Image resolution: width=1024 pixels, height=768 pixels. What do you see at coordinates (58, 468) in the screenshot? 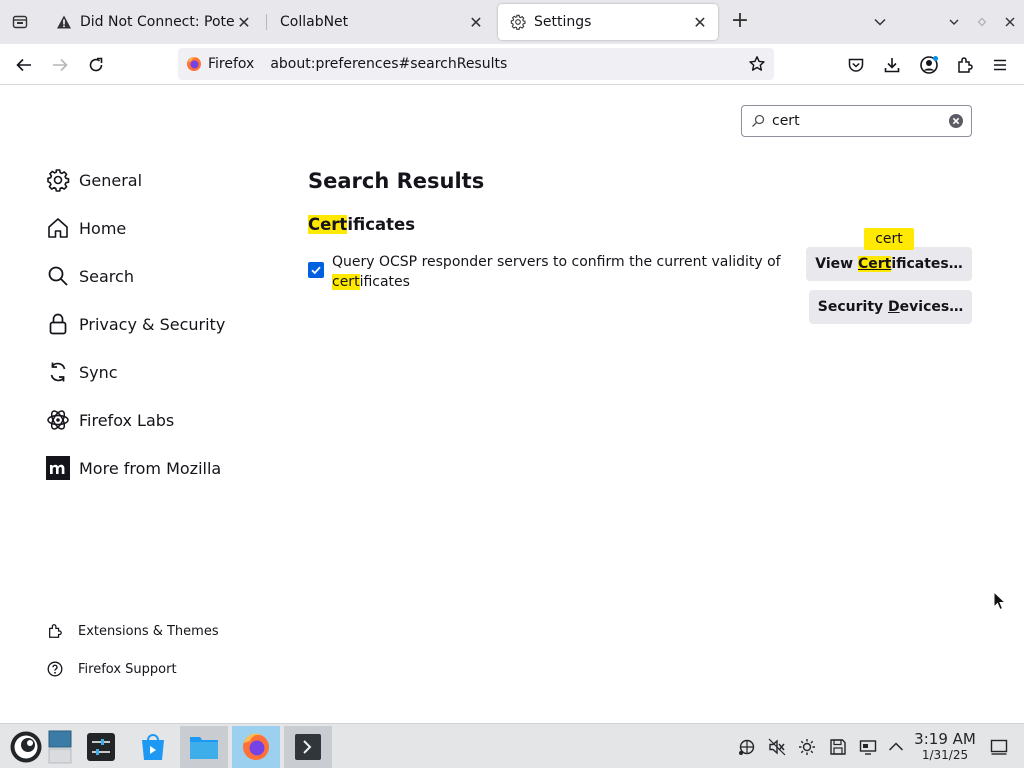
I see `mozilla-icon` at bounding box center [58, 468].